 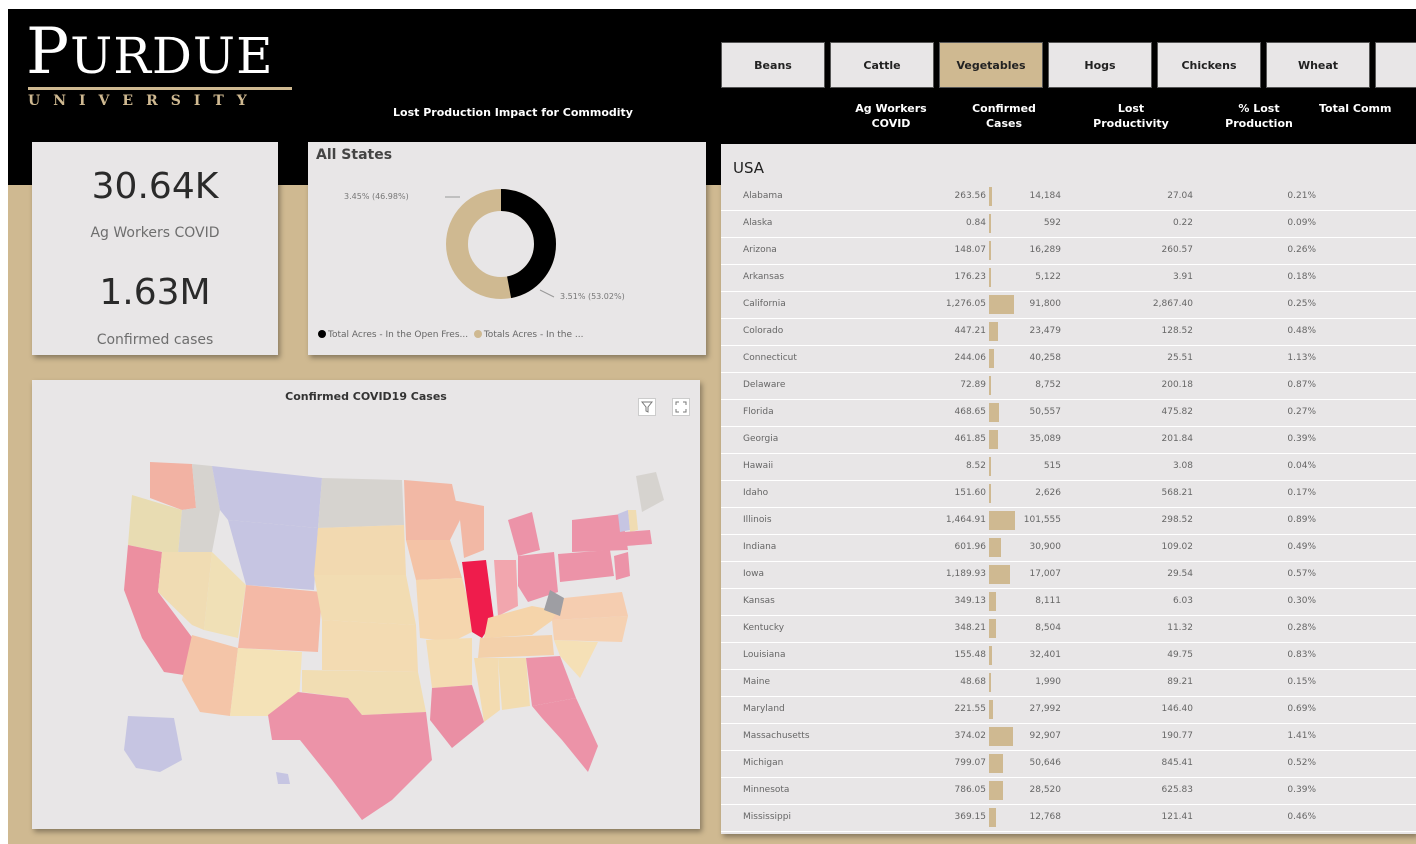 What do you see at coordinates (1100, 65) in the screenshot?
I see `tab-hogs: Hogs` at bounding box center [1100, 65].